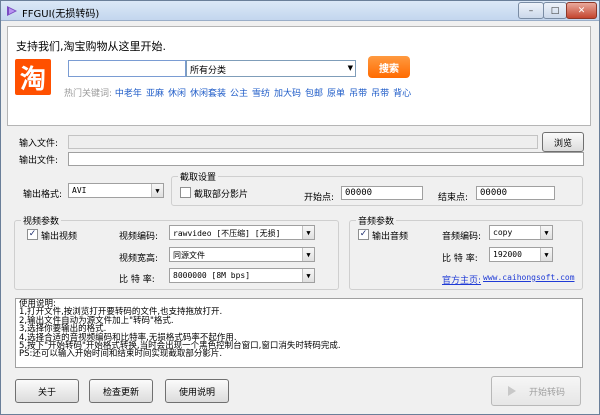 This screenshot has width=600, height=415. Describe the element at coordinates (221, 195) in the screenshot. I see `partial-clip-label: 截取部分影片` at that location.